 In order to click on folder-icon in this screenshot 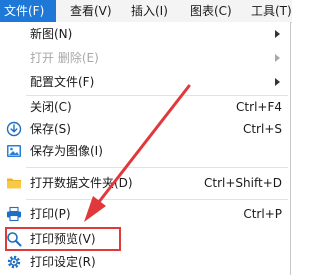, I will do `click(14, 183)`.